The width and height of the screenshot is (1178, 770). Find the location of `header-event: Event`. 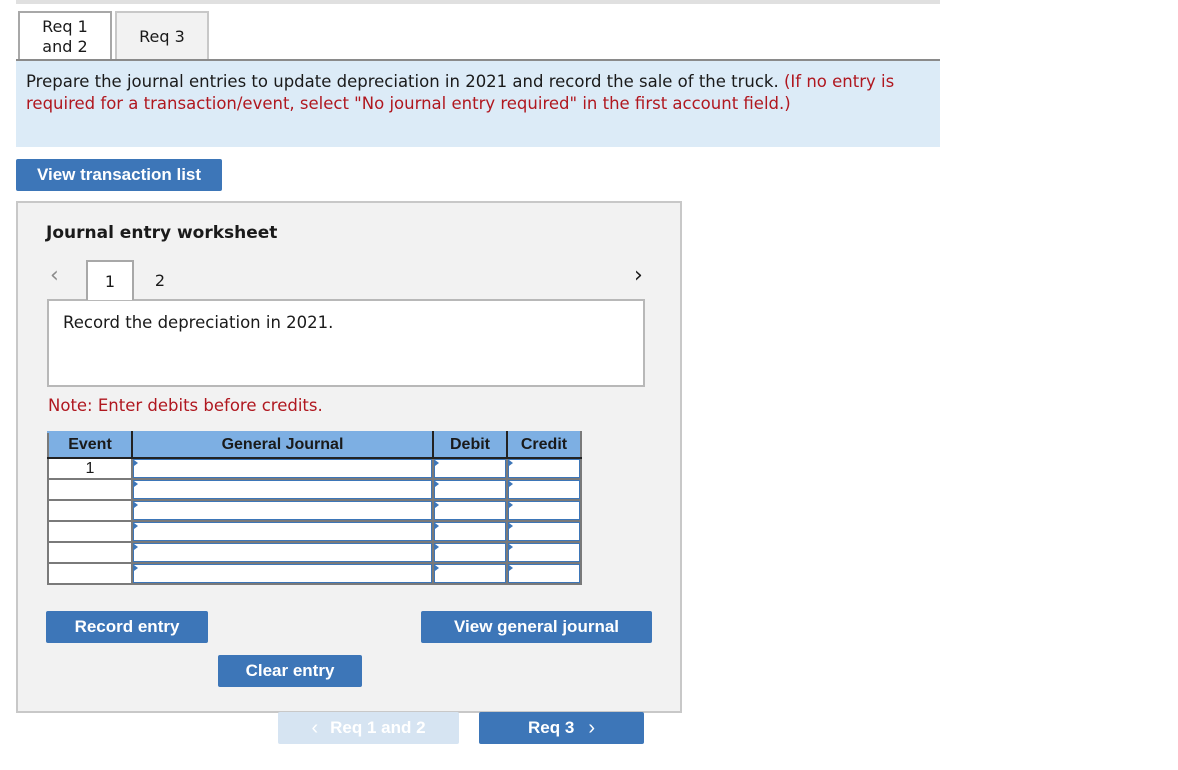

header-event: Event is located at coordinates (90, 445).